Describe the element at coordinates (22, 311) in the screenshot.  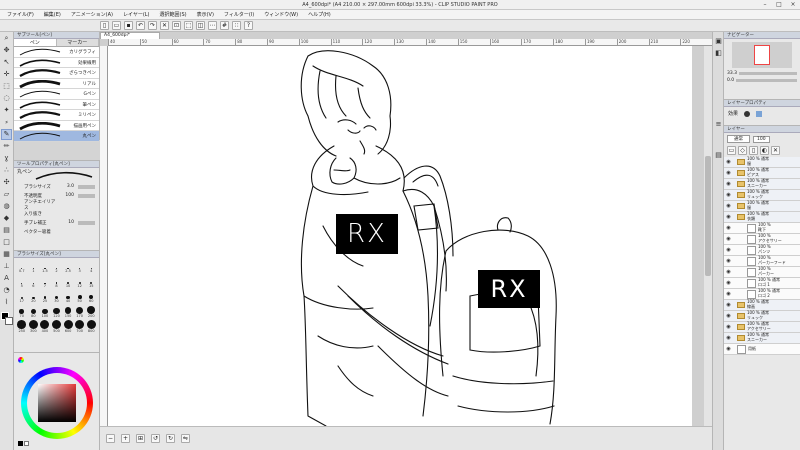
I see `brush-size-preset: 70` at that location.